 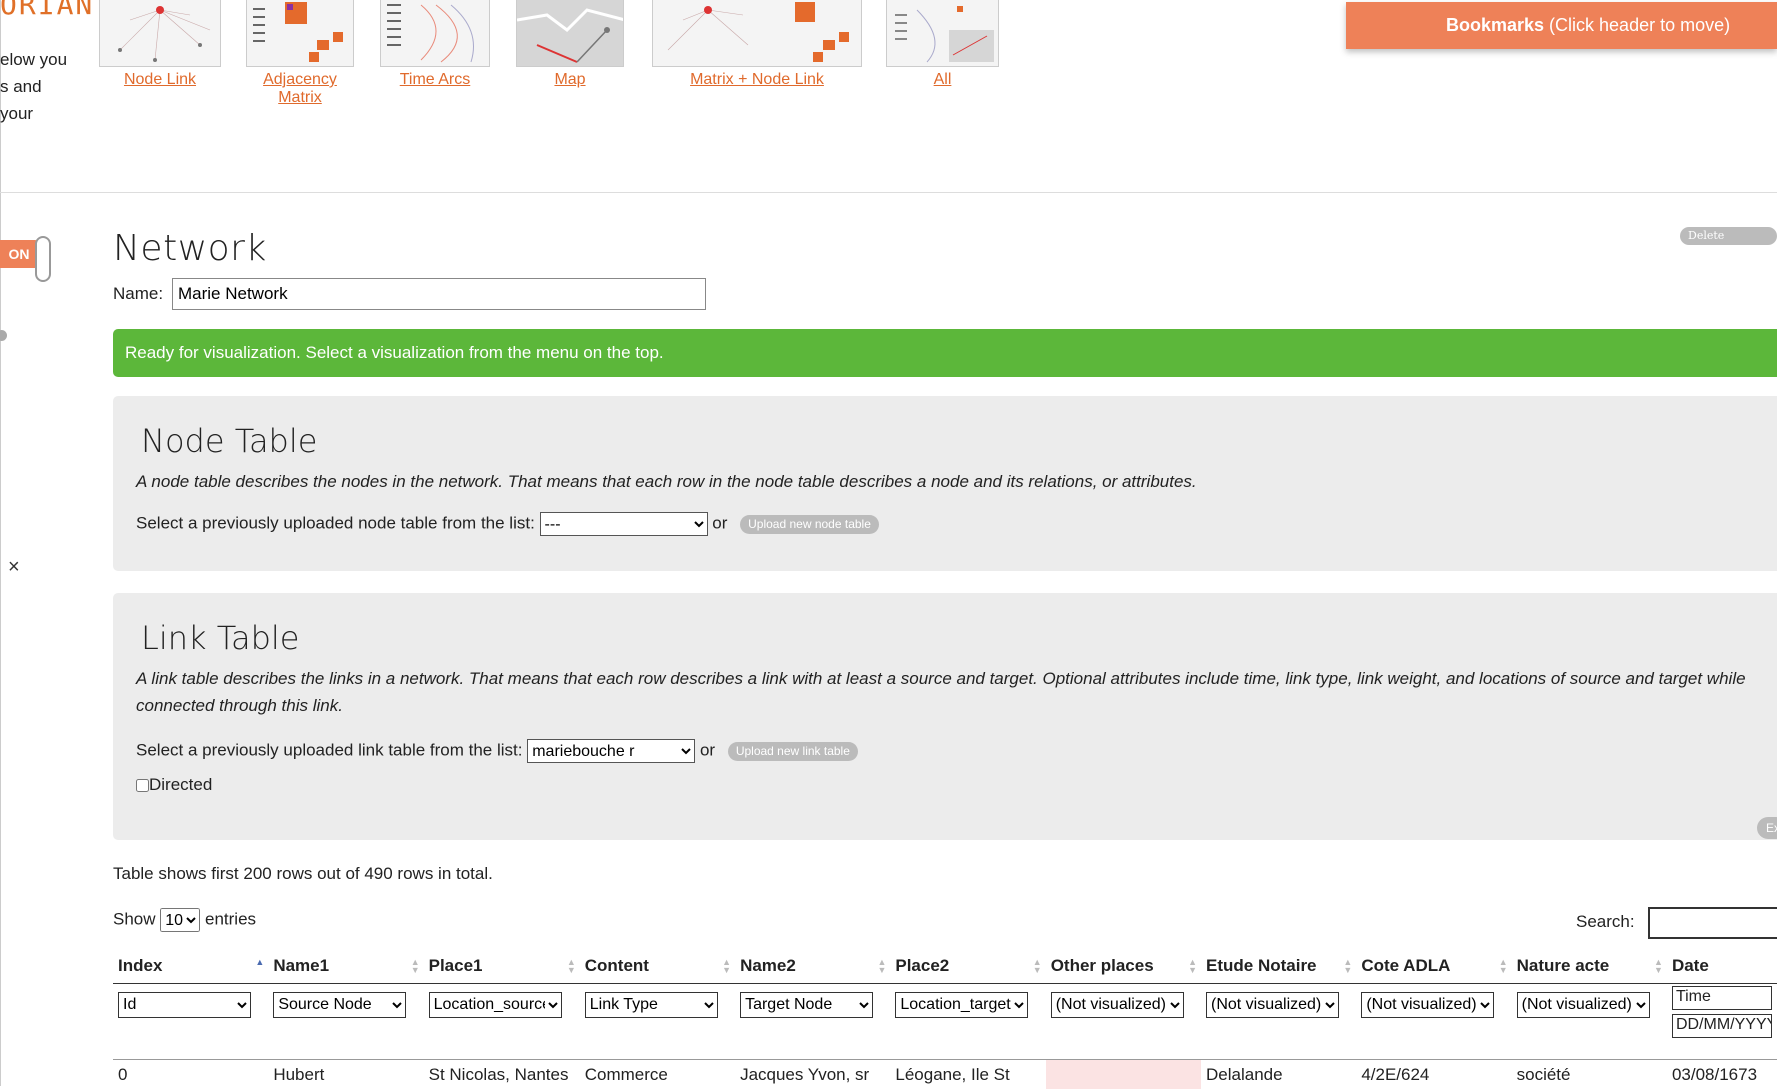 What do you see at coordinates (657, 1021) in the screenshot?
I see `filter-cell: Link Type` at bounding box center [657, 1021].